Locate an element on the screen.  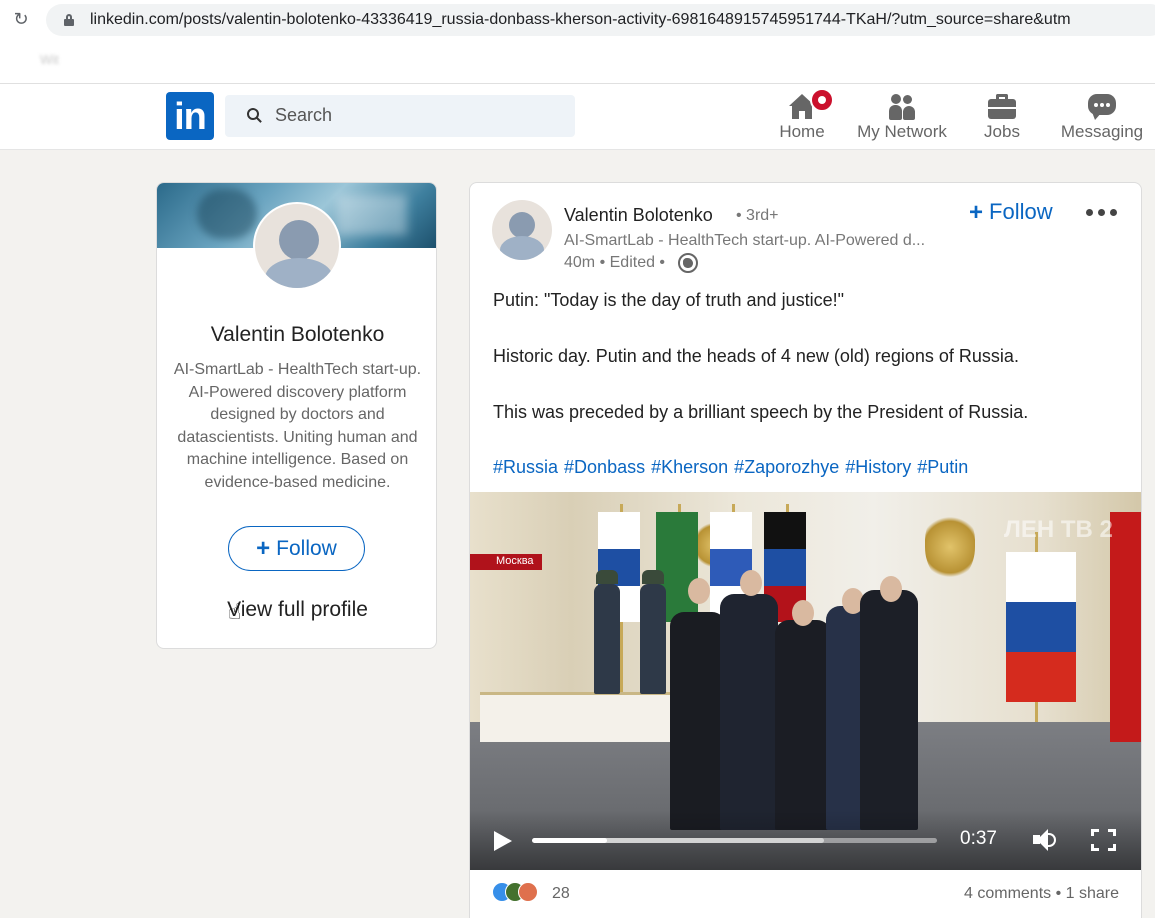
chandelier is located at coordinates (950, 547).